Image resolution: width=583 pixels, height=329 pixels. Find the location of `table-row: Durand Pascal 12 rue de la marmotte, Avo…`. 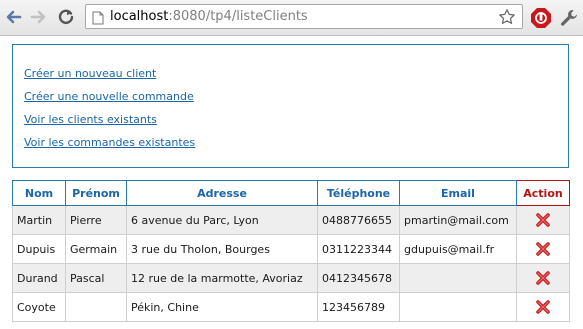

table-row: Durand Pascal 12 rue de la marmotte, Avo… is located at coordinates (291, 278).